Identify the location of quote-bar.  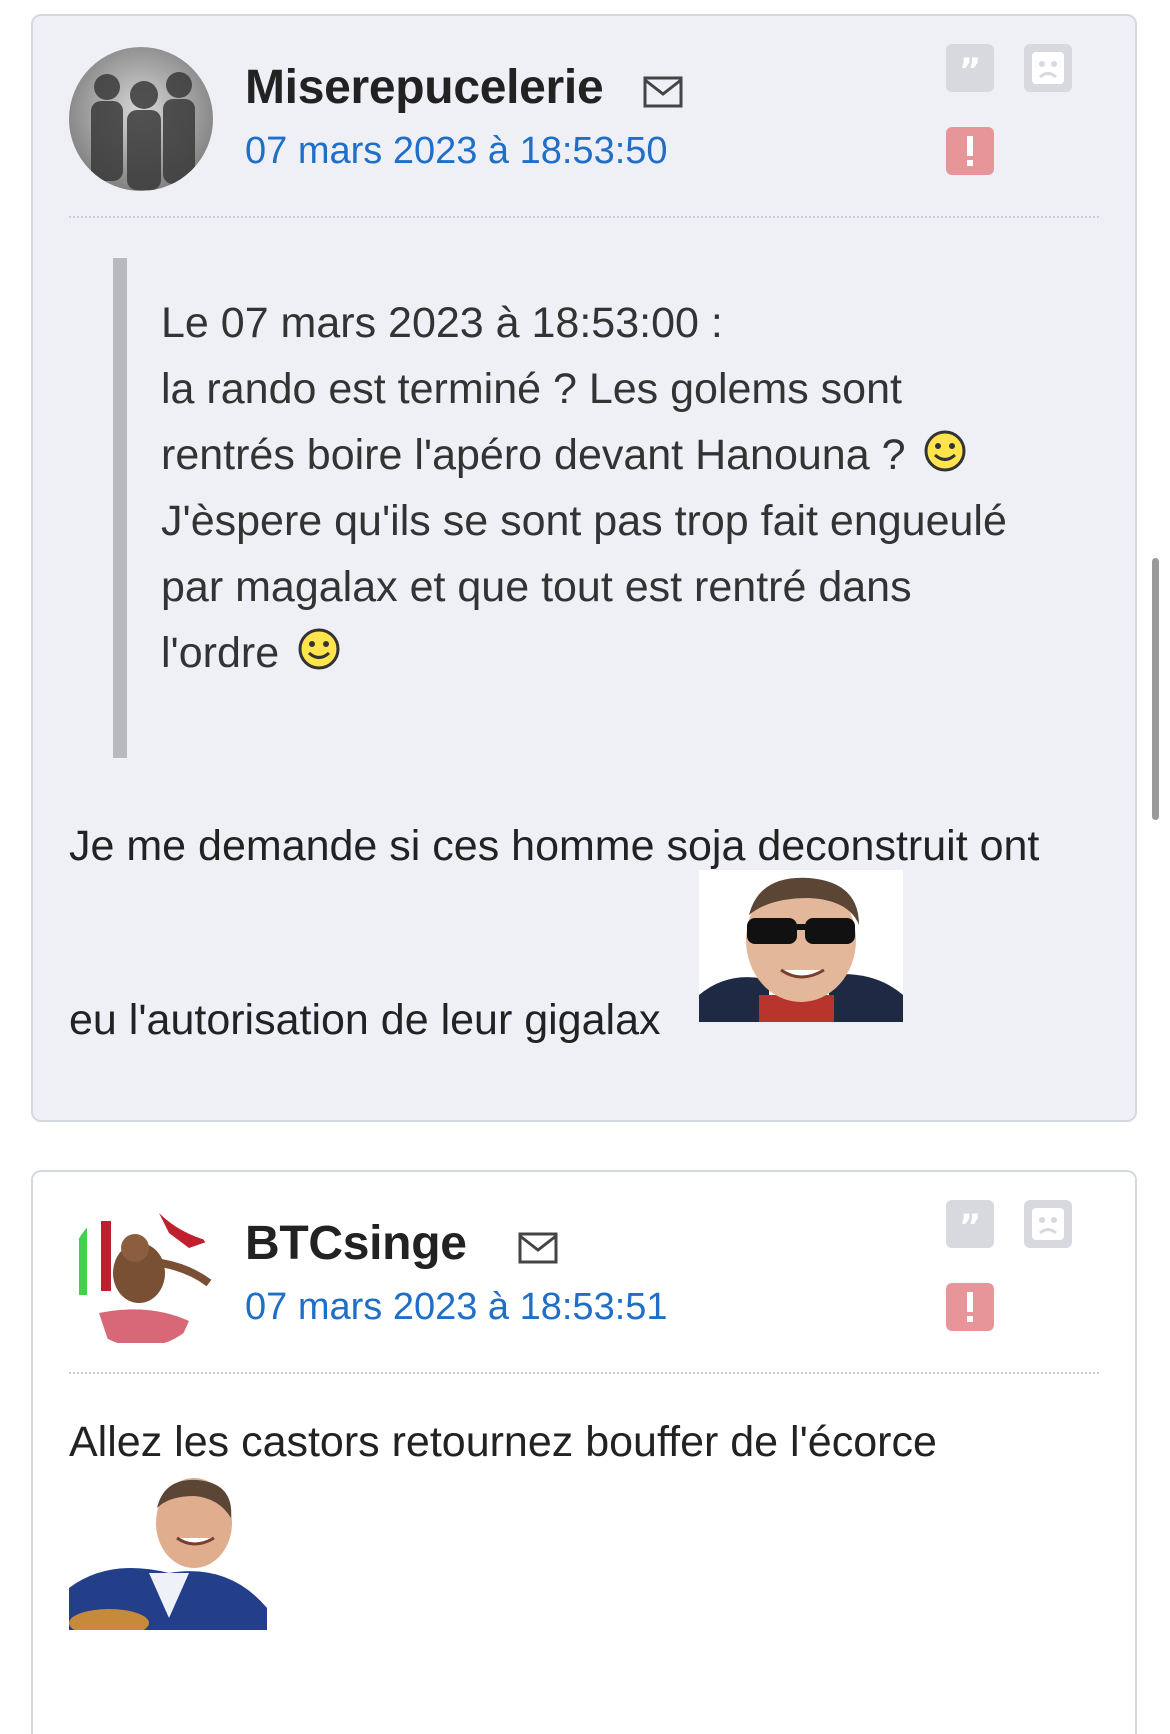
(120, 508).